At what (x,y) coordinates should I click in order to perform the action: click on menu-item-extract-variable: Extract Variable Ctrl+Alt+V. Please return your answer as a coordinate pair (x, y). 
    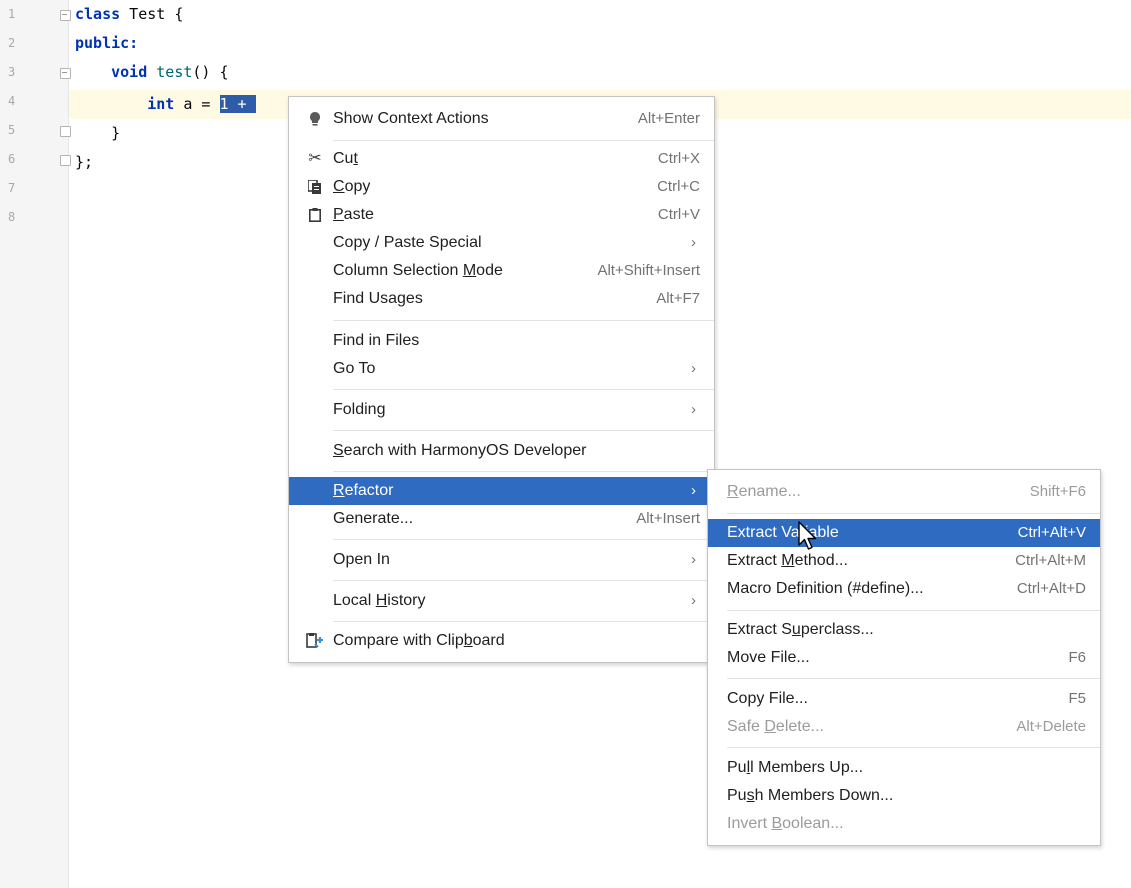
    Looking at the image, I should click on (904, 533).